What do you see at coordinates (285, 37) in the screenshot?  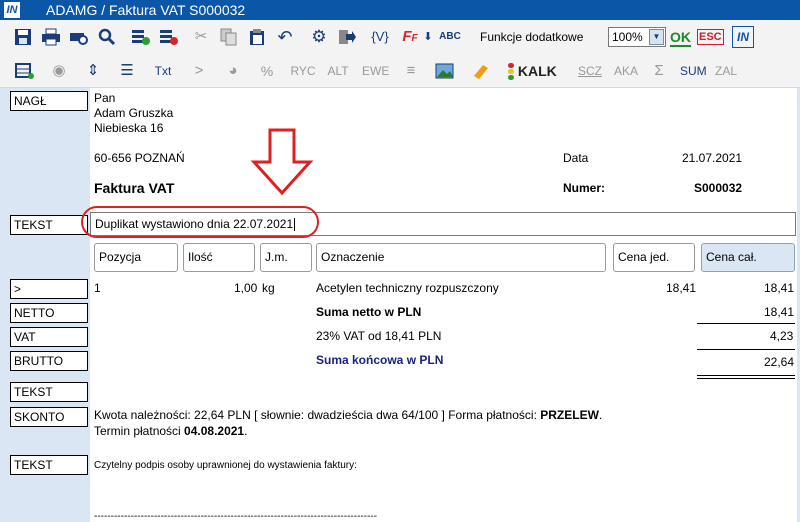 I see `undo-icon: ↶` at bounding box center [285, 37].